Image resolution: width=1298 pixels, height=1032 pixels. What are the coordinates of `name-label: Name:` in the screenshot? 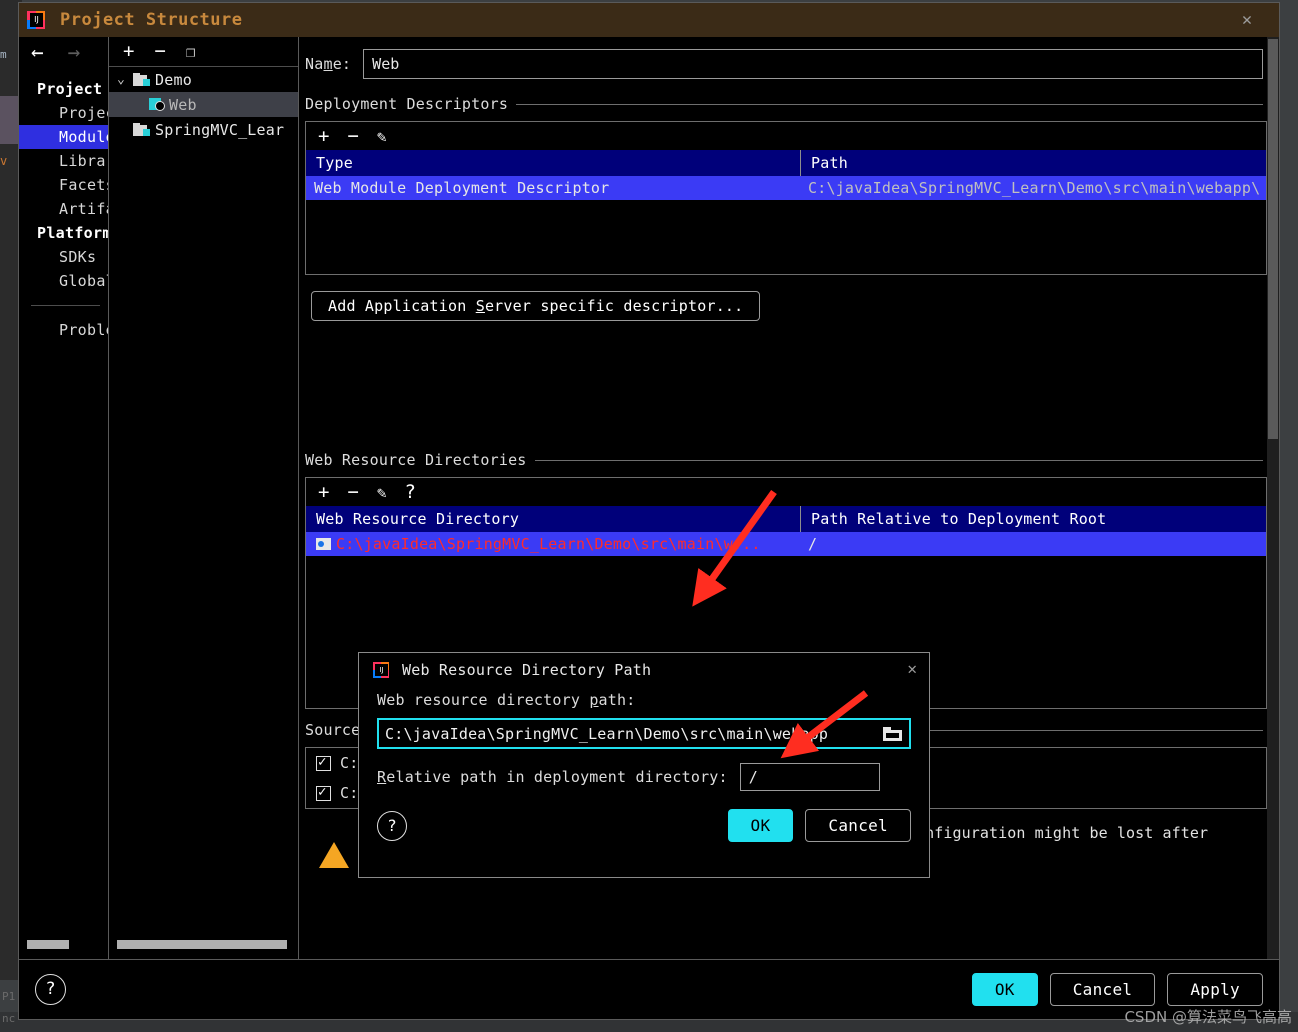 It's located at (328, 64).